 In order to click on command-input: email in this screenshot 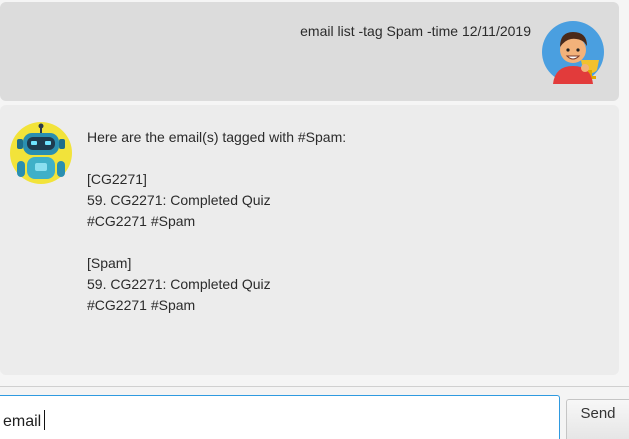, I will do `click(280, 417)`.